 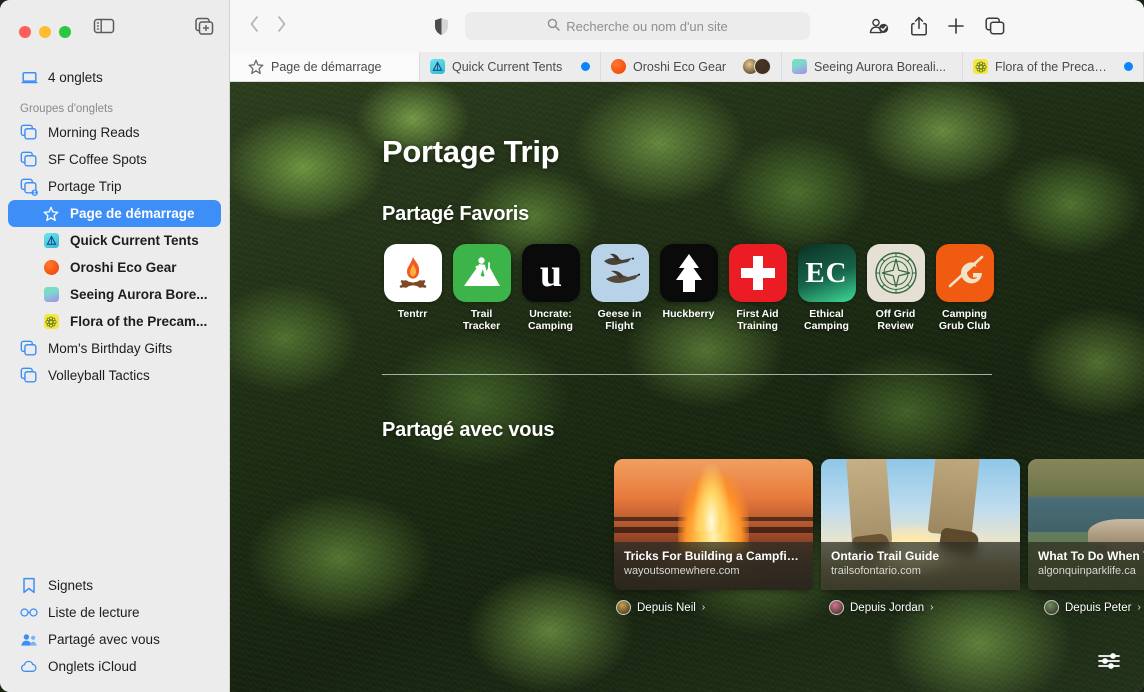 I want to click on search-icon, so click(x=554, y=26).